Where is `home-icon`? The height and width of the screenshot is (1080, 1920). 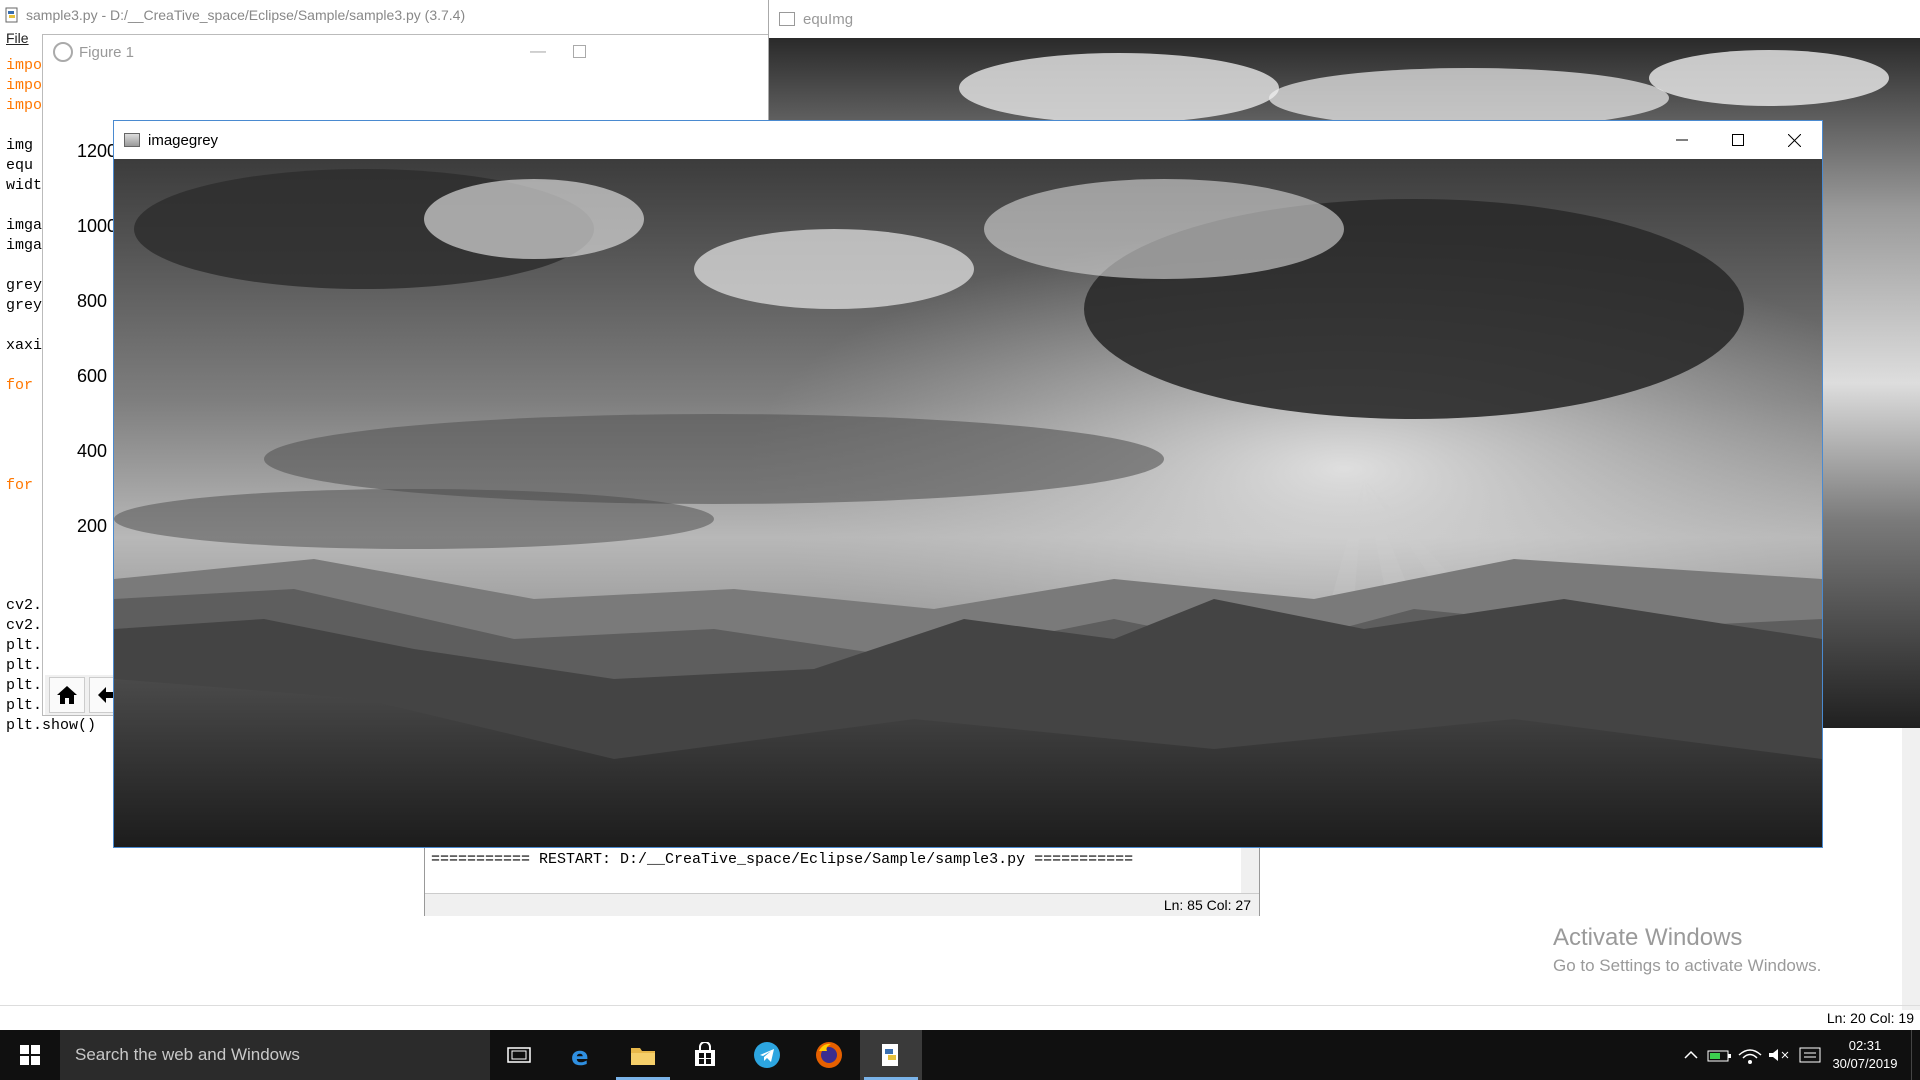
home-icon is located at coordinates (67, 695).